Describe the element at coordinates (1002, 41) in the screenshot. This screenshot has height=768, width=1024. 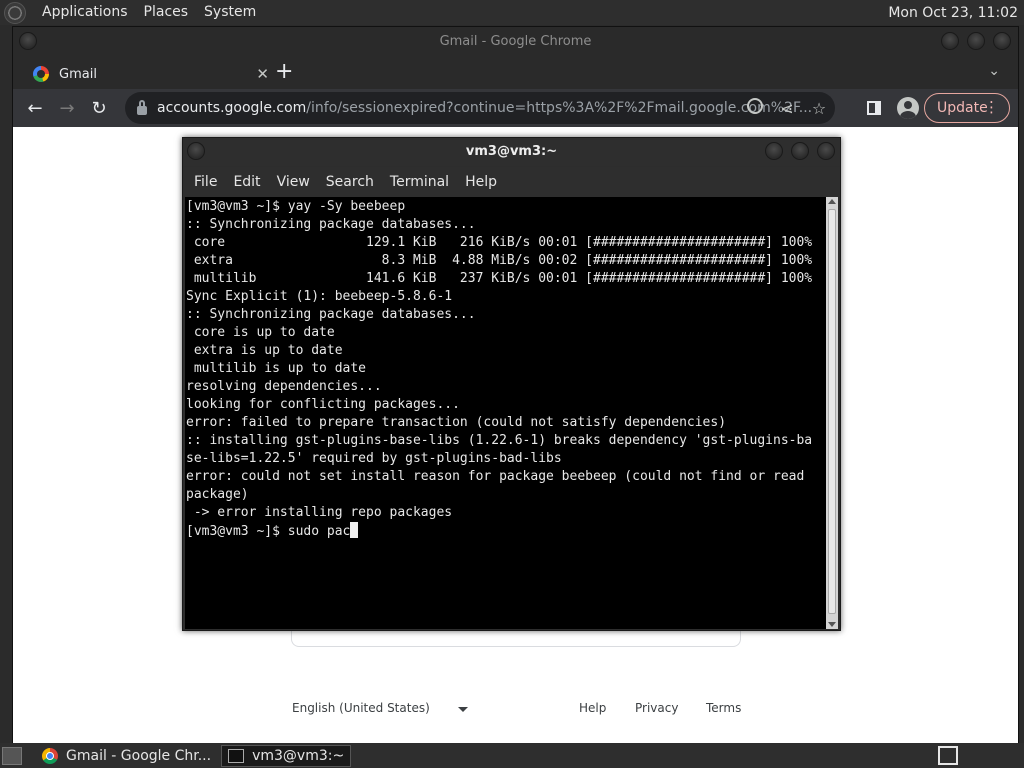
I see `close-window-icon` at that location.